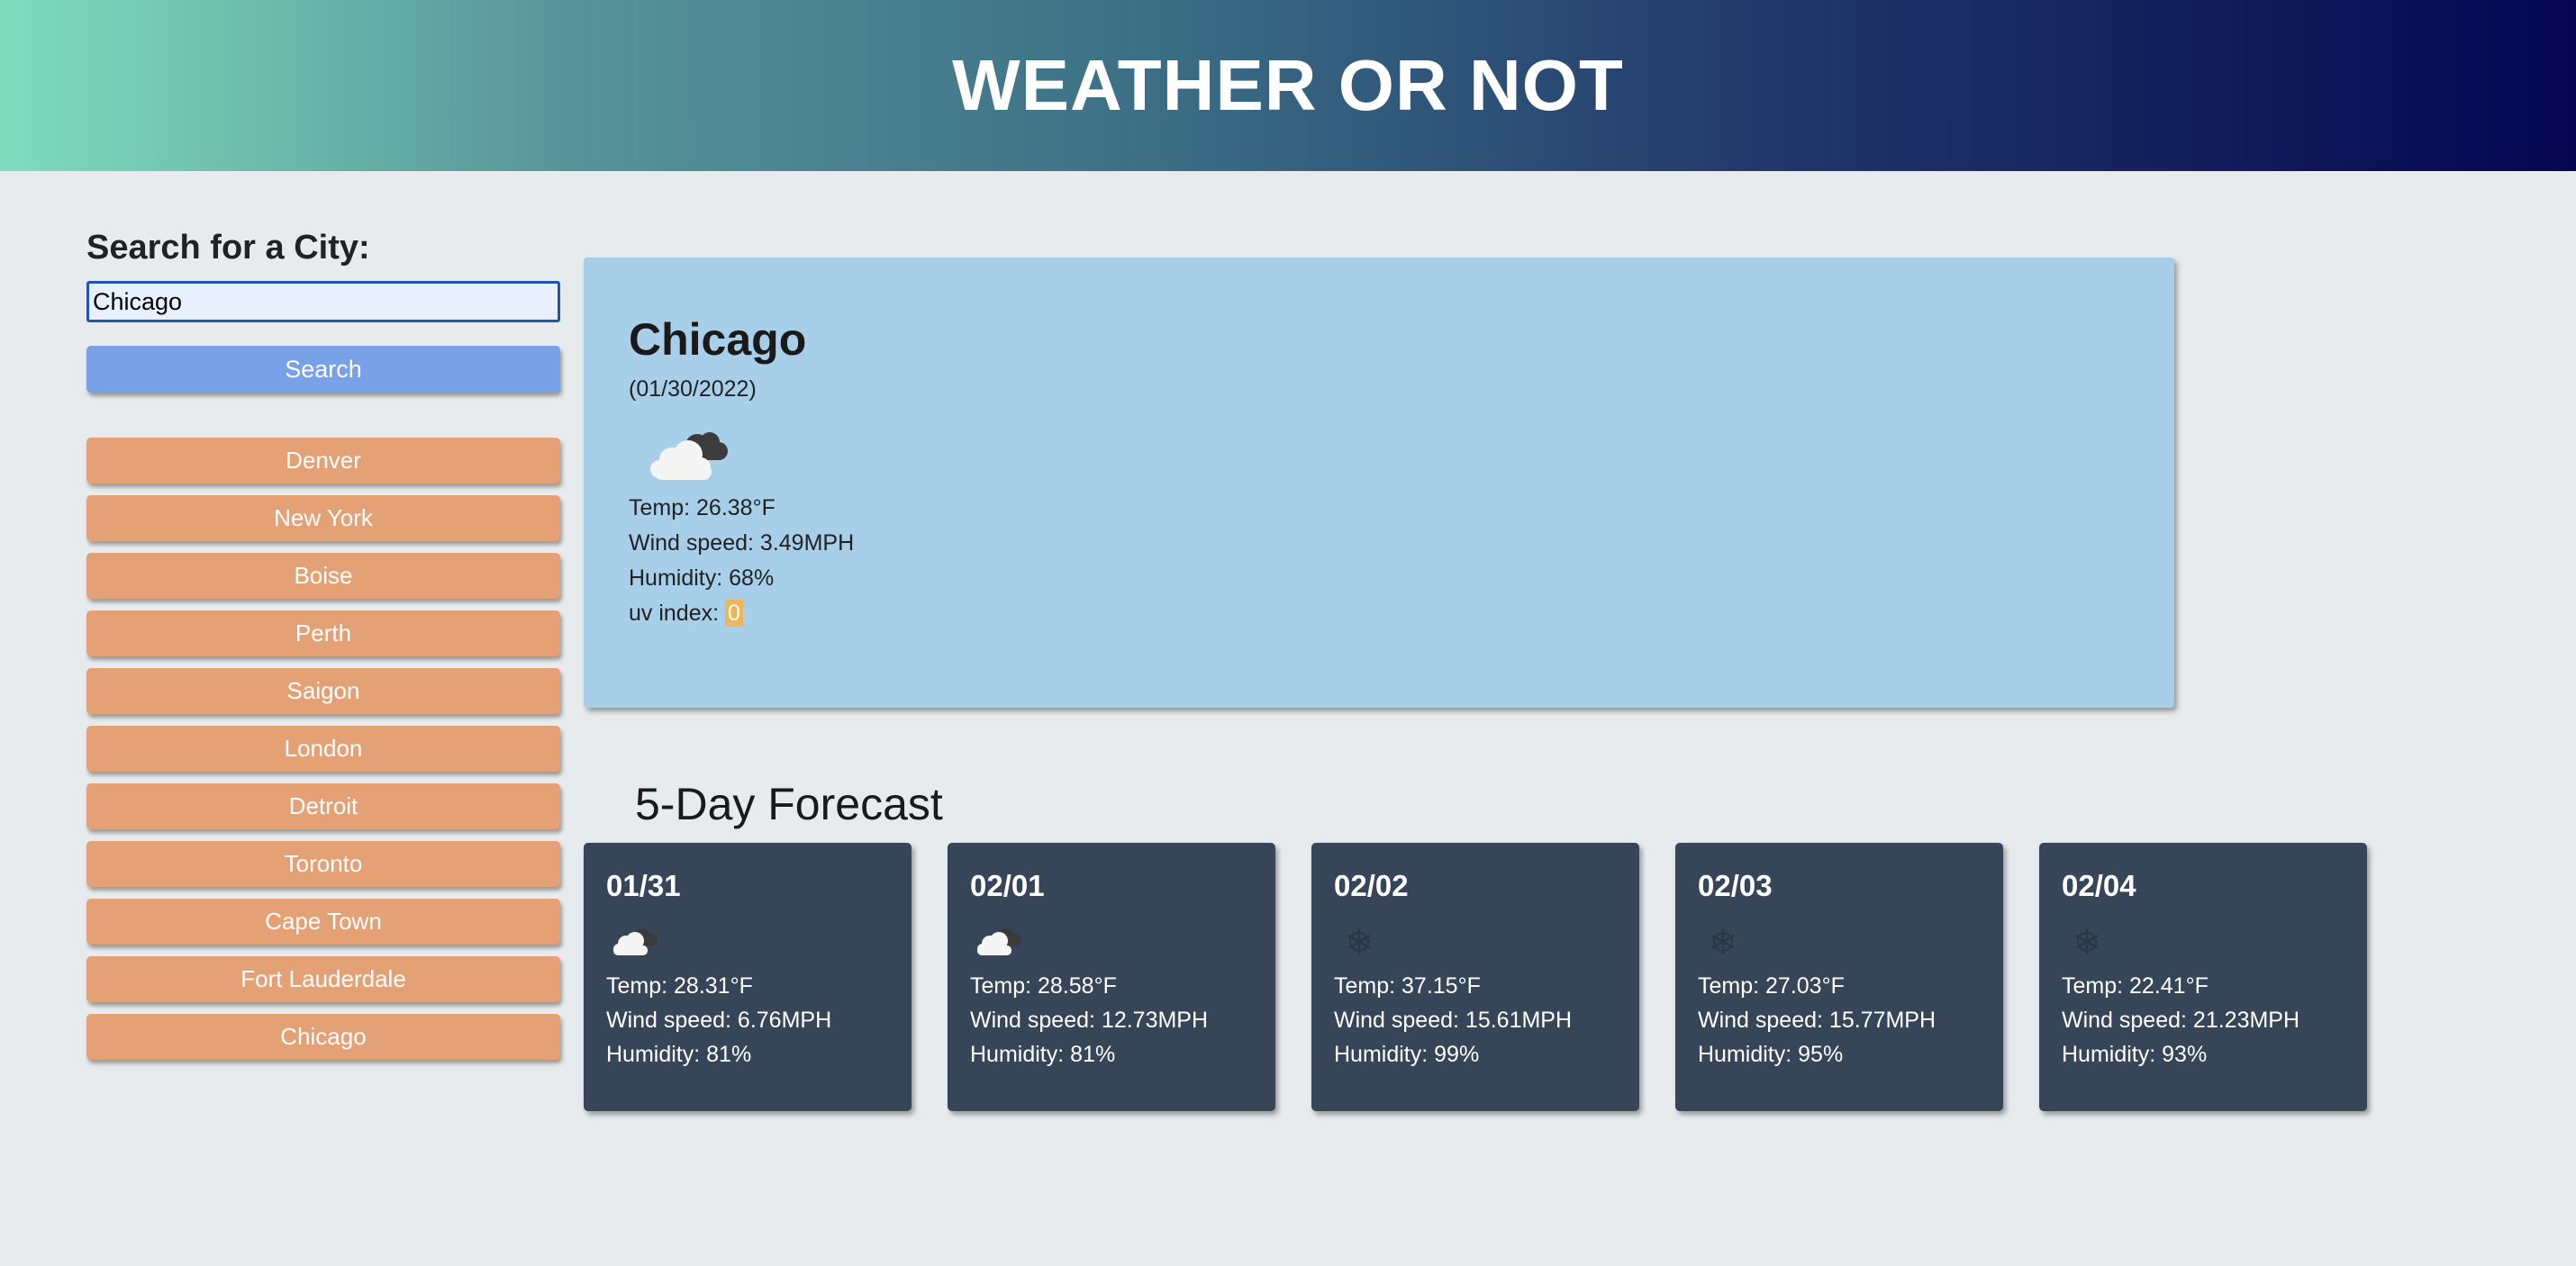  I want to click on current-humidity: Humidity: 68%, so click(702, 578).